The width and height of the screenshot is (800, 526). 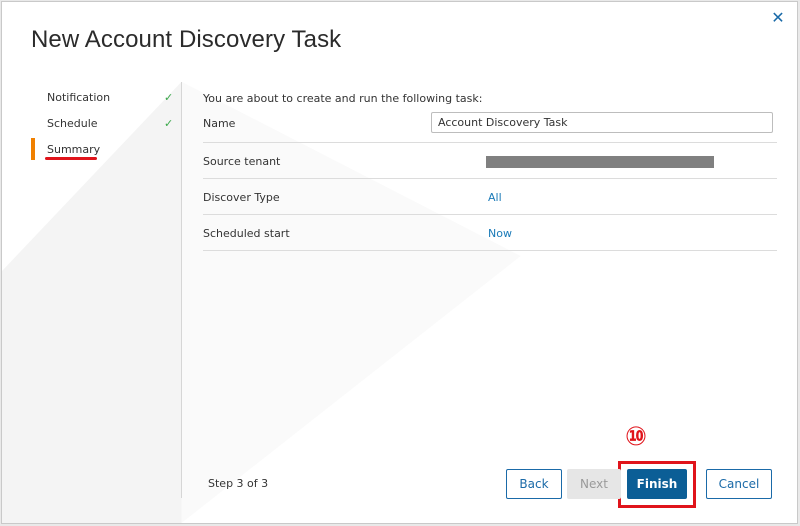 I want to click on discover-type-row: Discover Type All, so click(x=490, y=197).